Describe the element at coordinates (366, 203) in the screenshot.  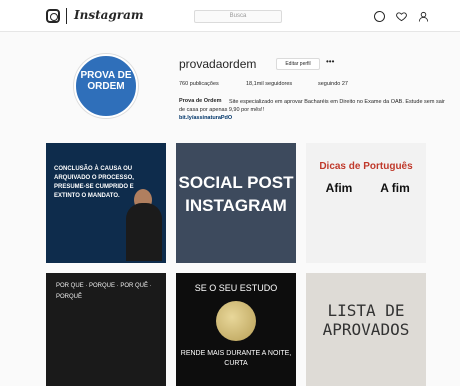
I see `post-tile: Dicas de Português Afim A fim` at that location.